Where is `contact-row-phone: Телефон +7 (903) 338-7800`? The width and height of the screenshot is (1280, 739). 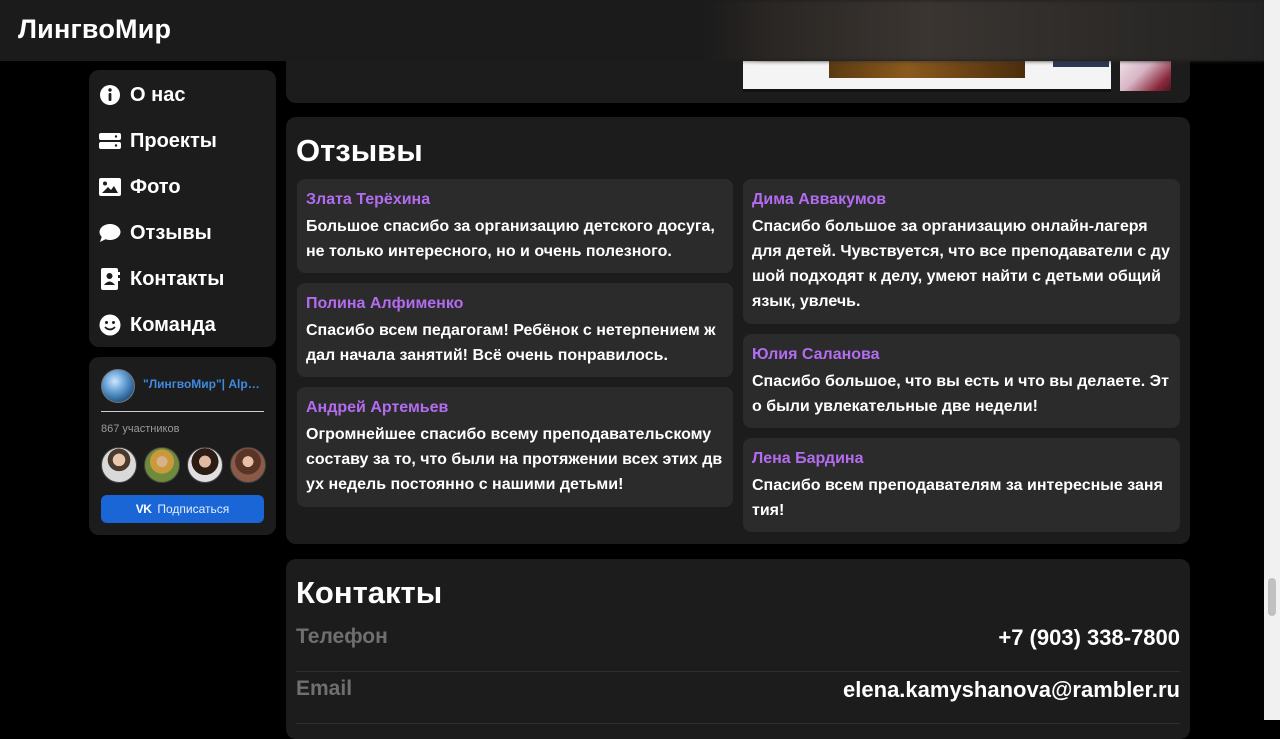
contact-row-phone: Телефон +7 (903) 338-7800 is located at coordinates (738, 651).